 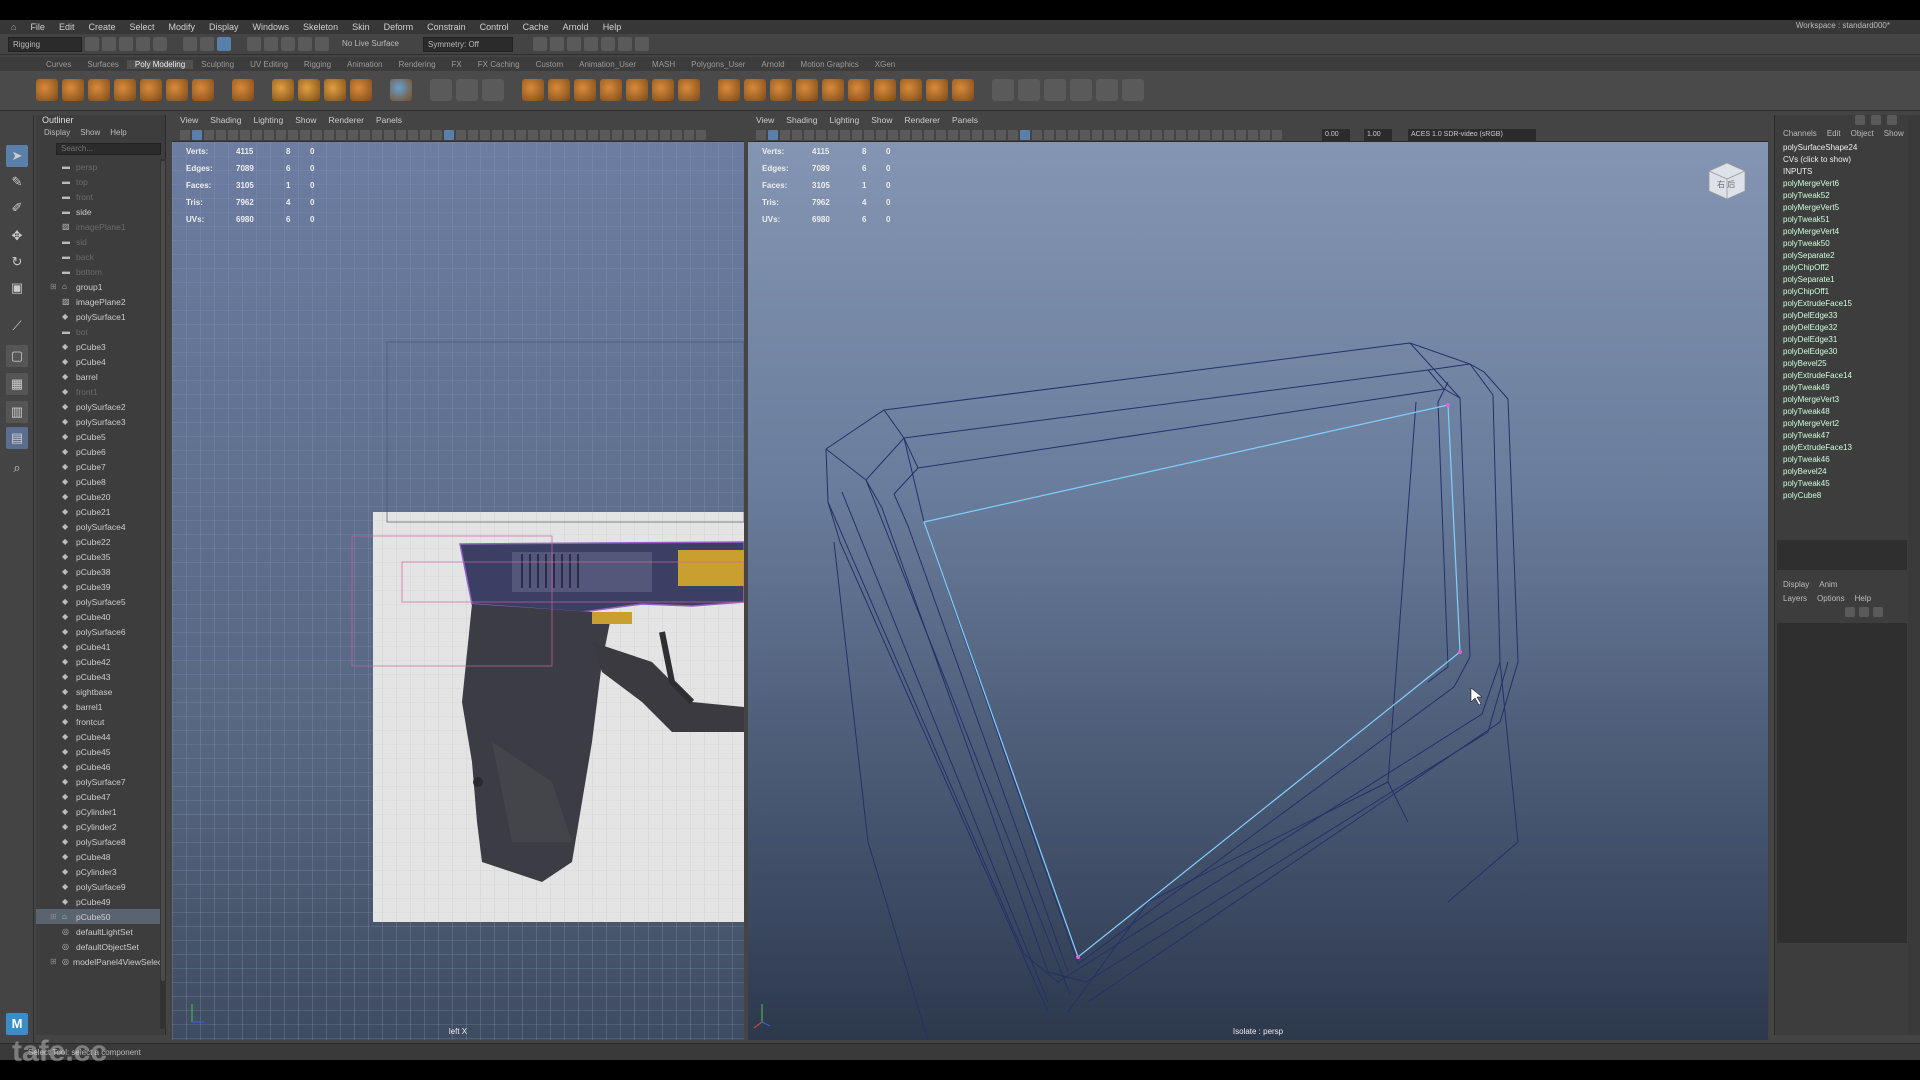 What do you see at coordinates (559, 90) in the screenshot?
I see `shelf-tool-22-icon` at bounding box center [559, 90].